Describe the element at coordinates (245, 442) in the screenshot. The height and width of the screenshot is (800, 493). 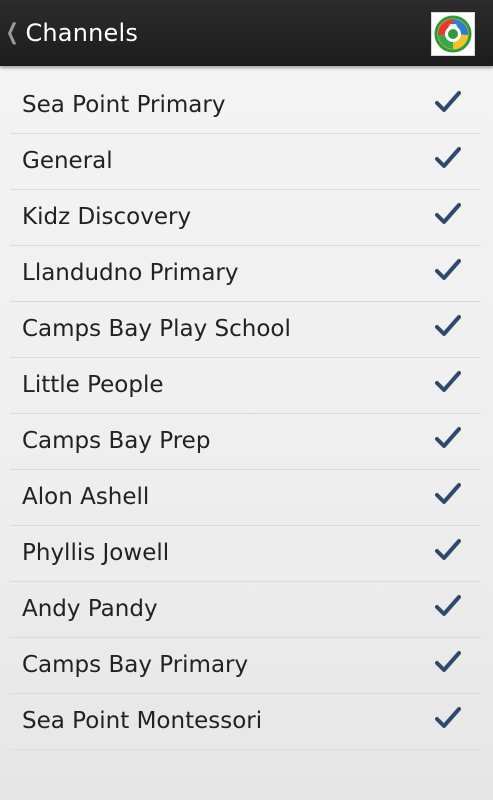
I see `channel-row: Camps Bay Prep` at that location.